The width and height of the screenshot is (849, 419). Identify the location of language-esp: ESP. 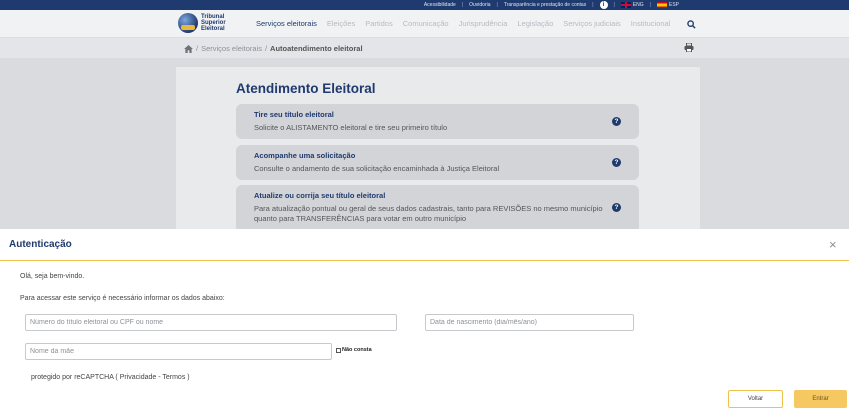
(667, 5).